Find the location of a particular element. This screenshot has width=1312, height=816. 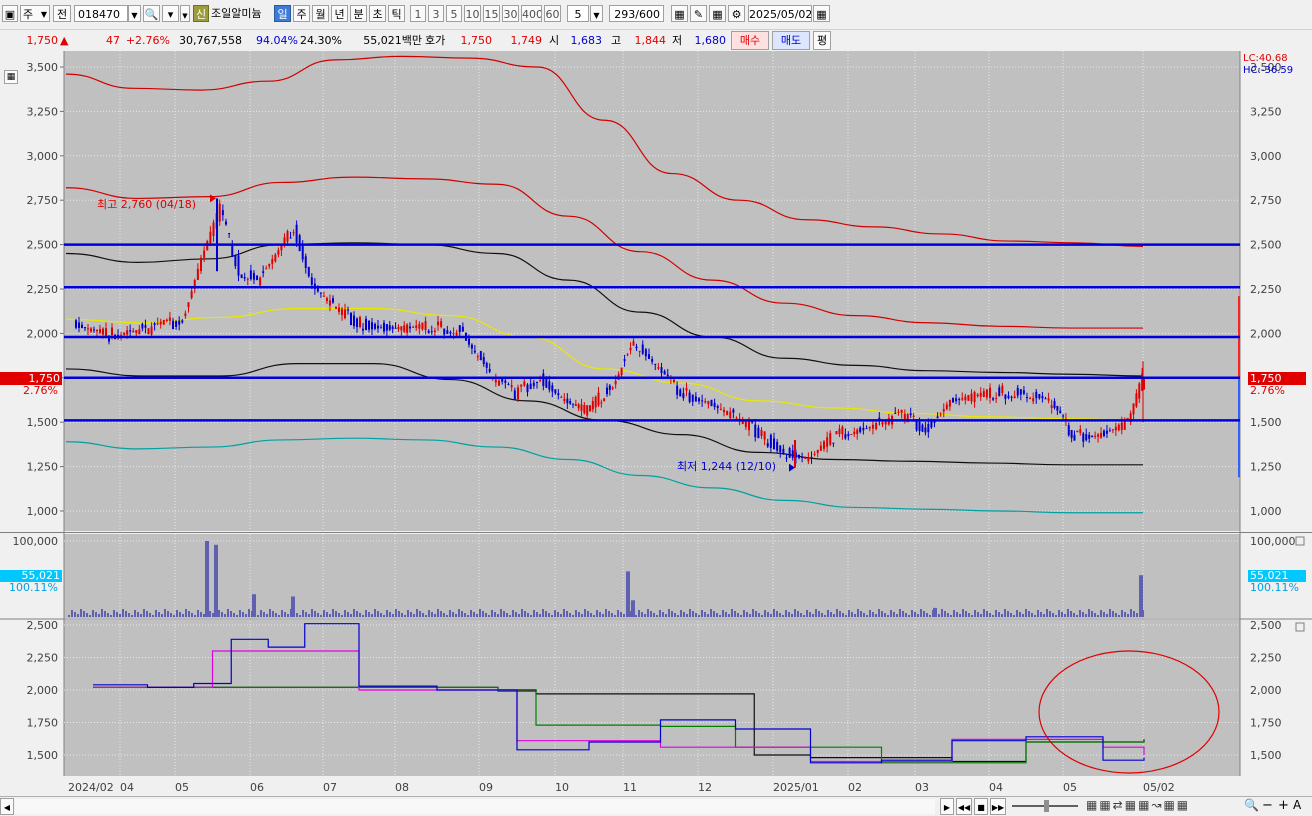

zoom-slider-handle is located at coordinates (1046, 806).